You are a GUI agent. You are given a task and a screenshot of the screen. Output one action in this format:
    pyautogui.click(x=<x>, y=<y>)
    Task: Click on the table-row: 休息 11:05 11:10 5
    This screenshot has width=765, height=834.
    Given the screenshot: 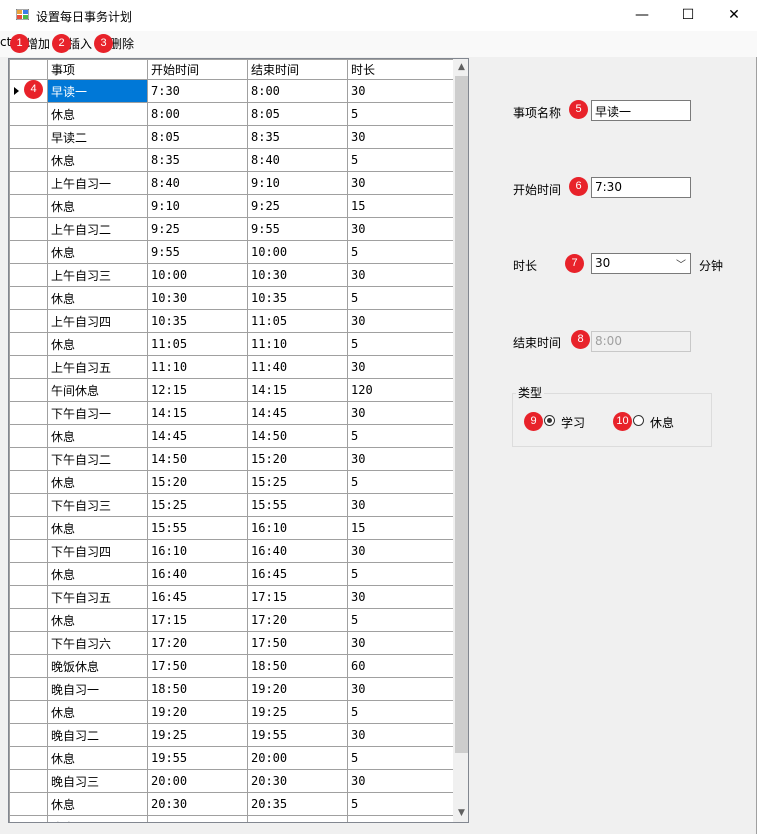 What is the action you would take?
    pyautogui.click(x=231, y=344)
    